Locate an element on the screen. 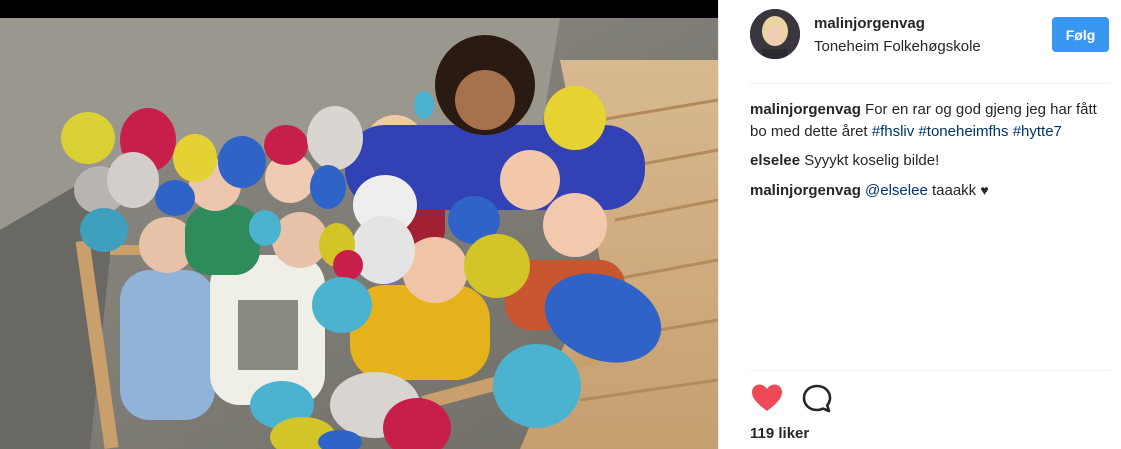 The width and height of the screenshot is (1121, 449). heart-emoji: ♥ is located at coordinates (984, 190).